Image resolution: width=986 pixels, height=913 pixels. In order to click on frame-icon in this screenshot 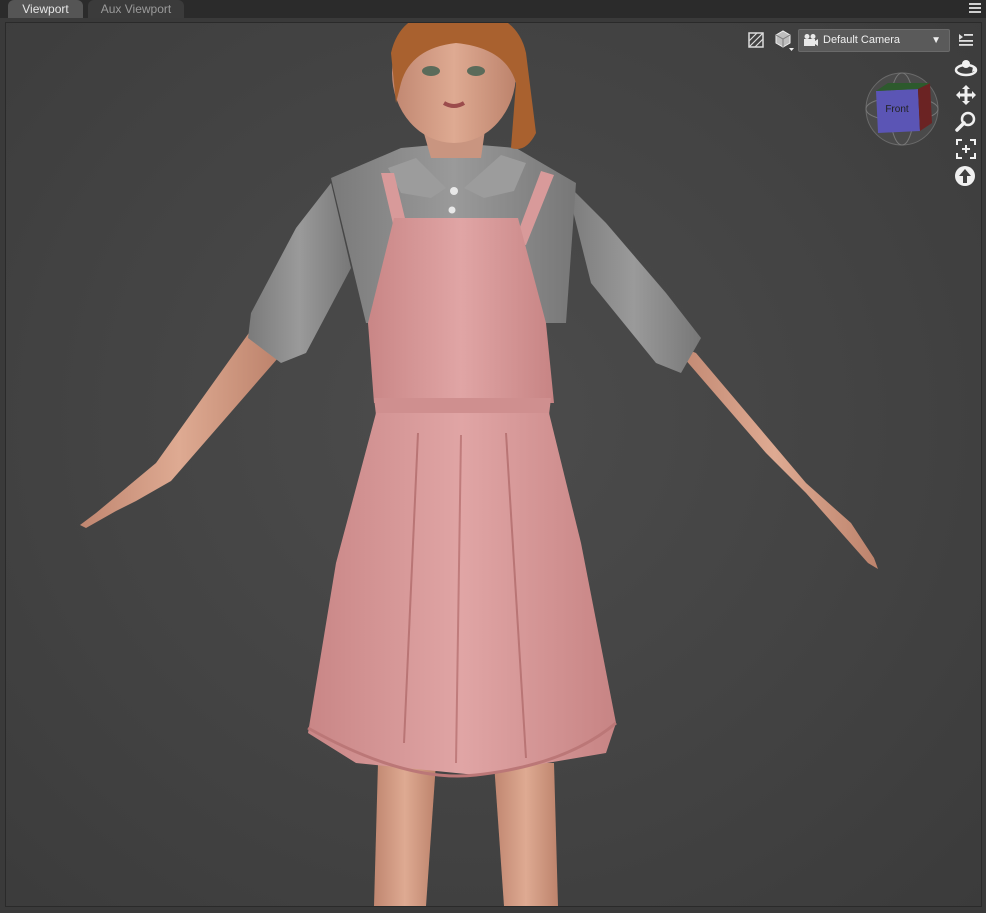, I will do `click(966, 149)`.